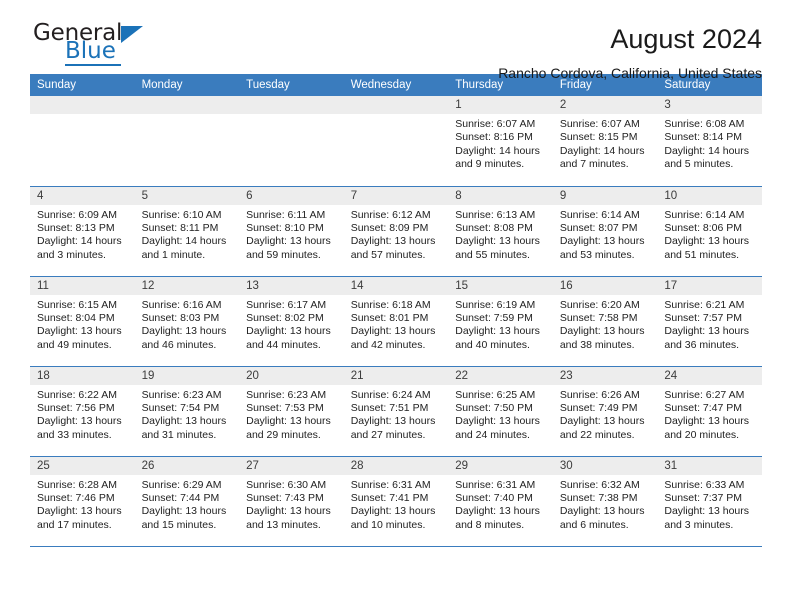  What do you see at coordinates (495, 214) in the screenshot?
I see `day-sun-info-line: Sunrise: 6:13 AM` at bounding box center [495, 214].